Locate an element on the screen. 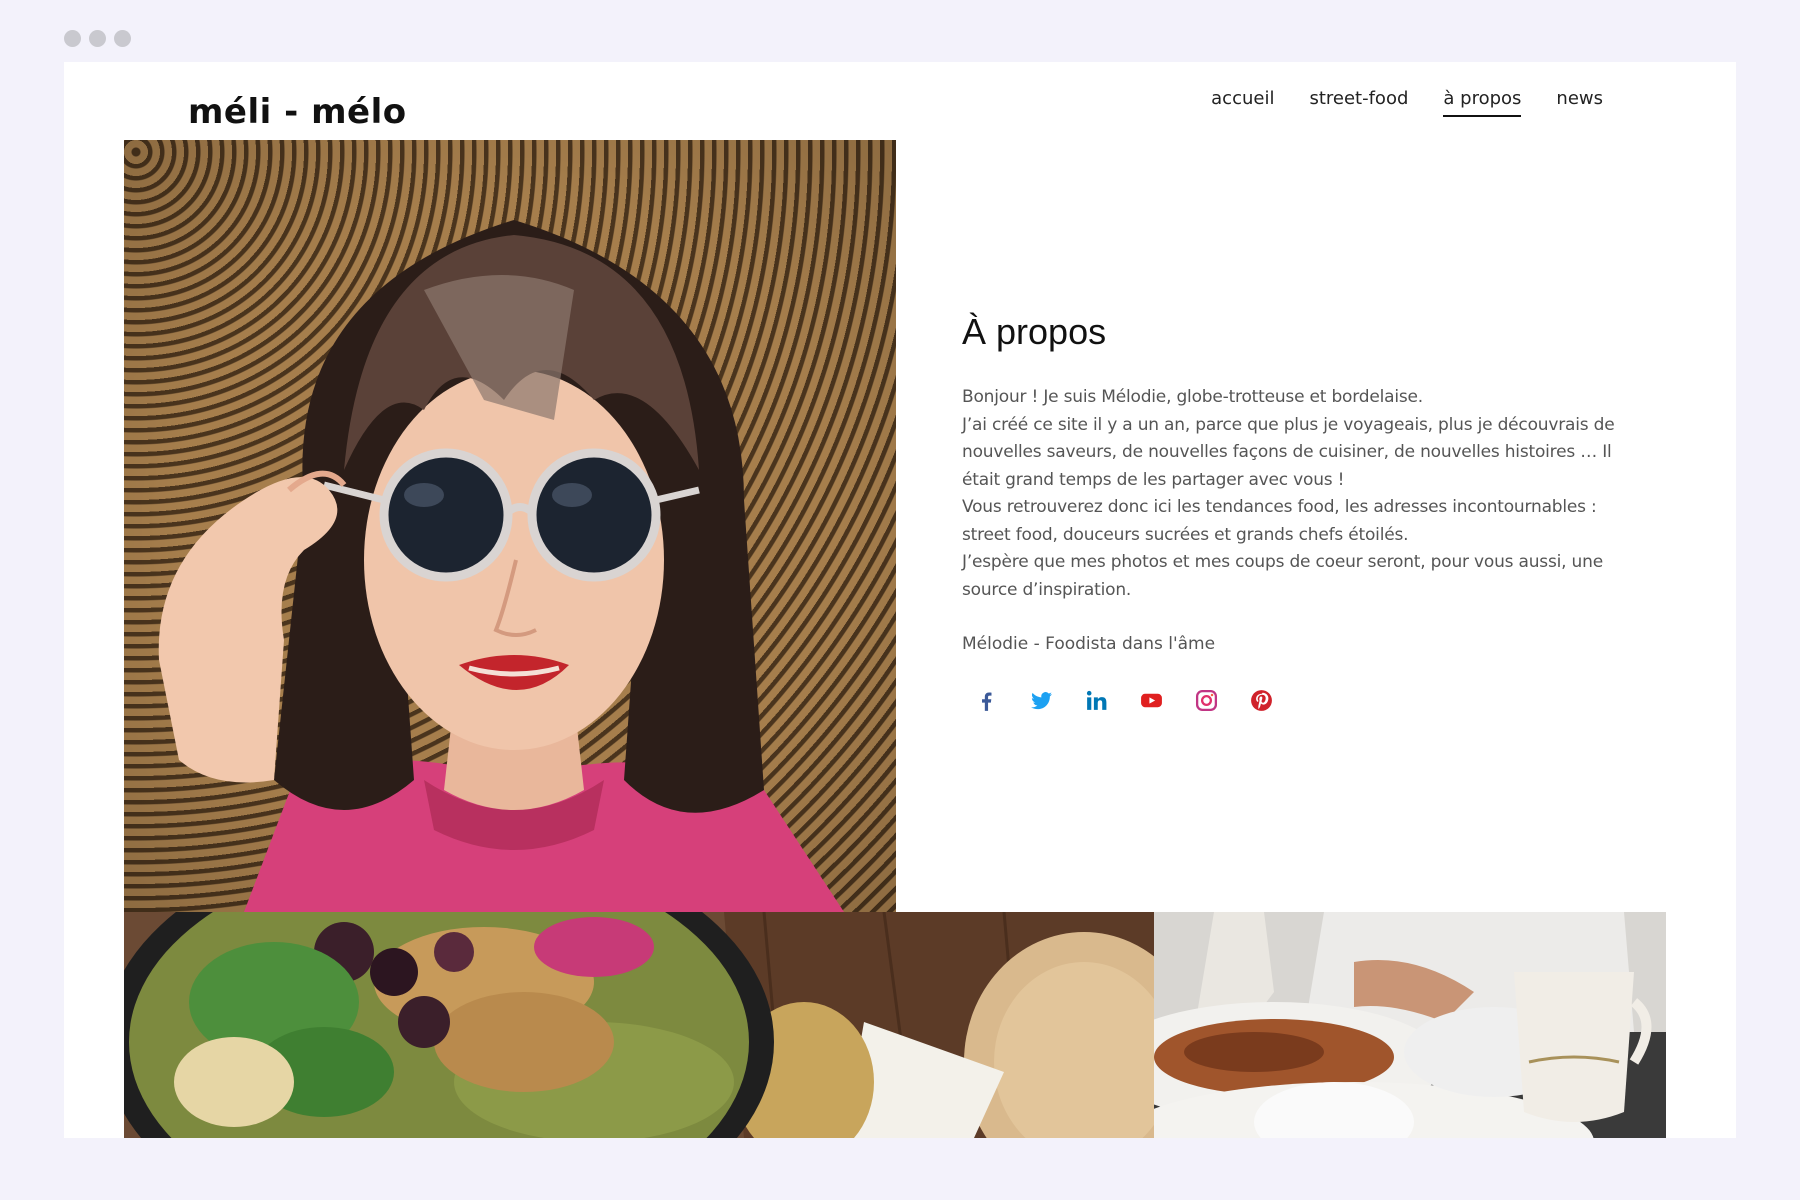 This screenshot has height=1200, width=1800. restaurant-plates-photo is located at coordinates (1410, 1025).